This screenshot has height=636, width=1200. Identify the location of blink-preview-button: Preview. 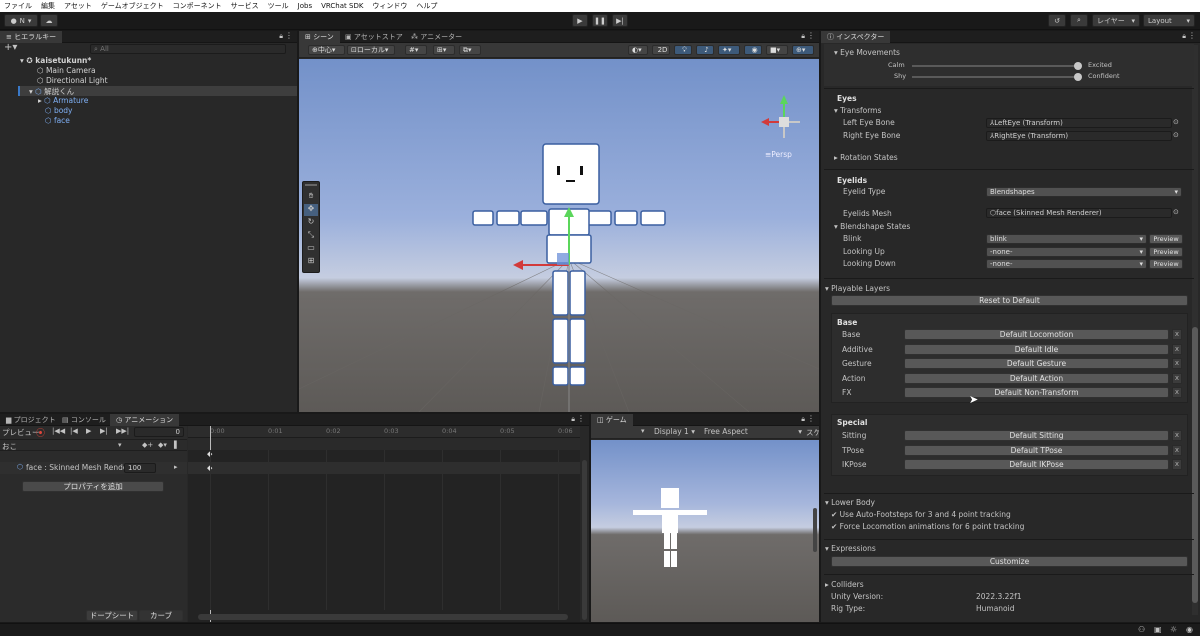
(1166, 239).